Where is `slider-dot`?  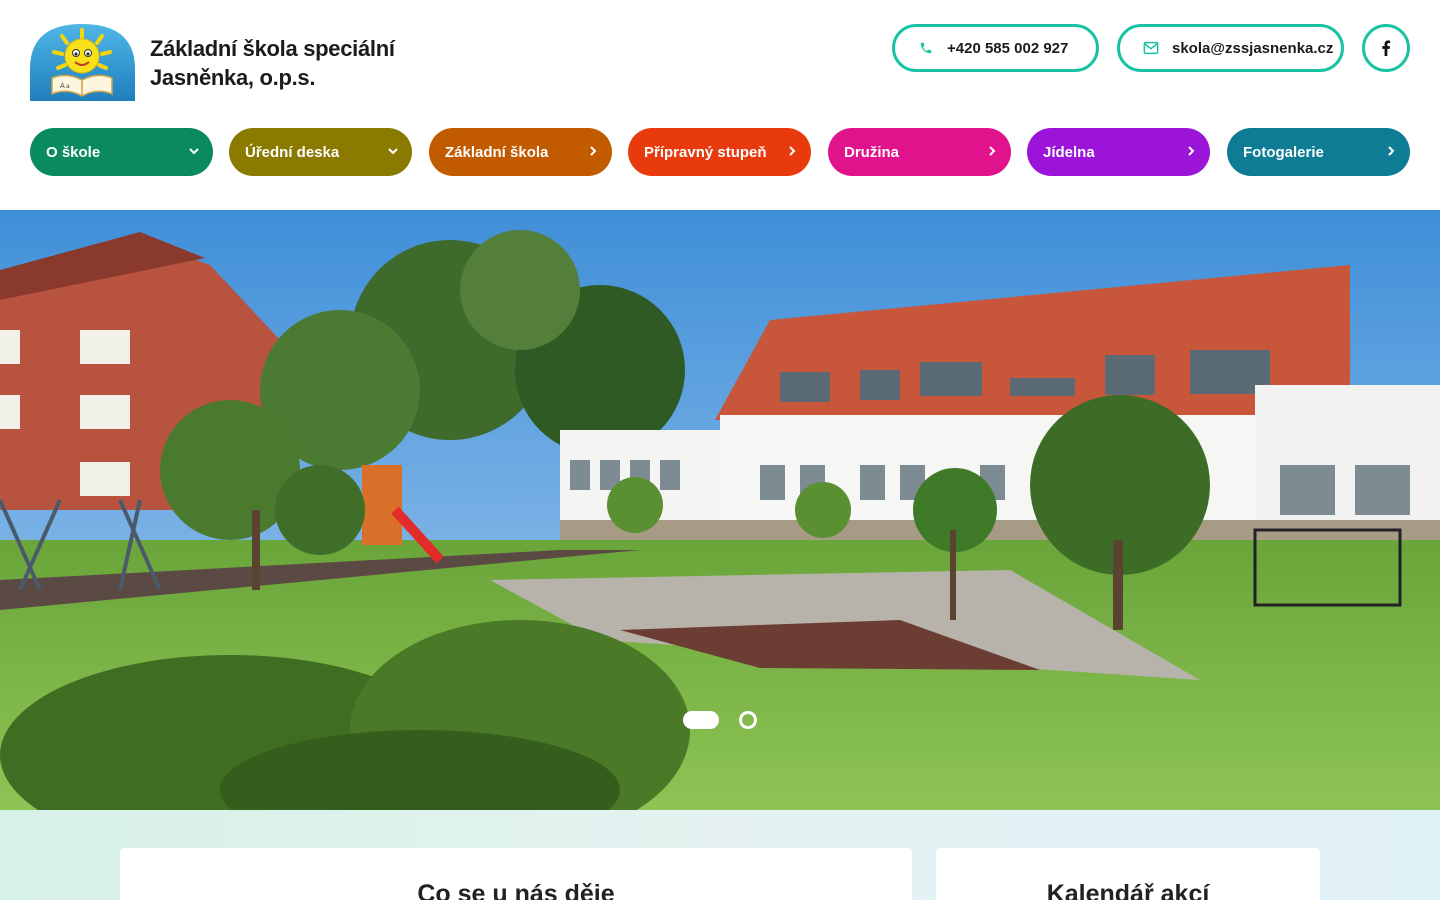 slider-dot is located at coordinates (748, 720).